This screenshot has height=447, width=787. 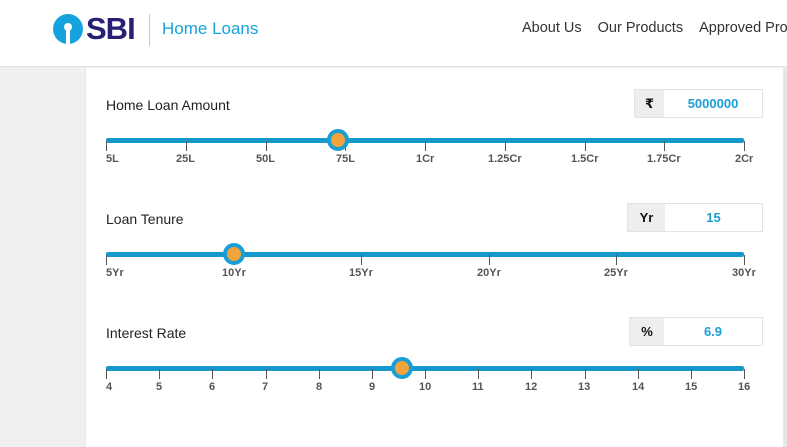 I want to click on tenure-tick-label: 10Yr, so click(x=234, y=273).